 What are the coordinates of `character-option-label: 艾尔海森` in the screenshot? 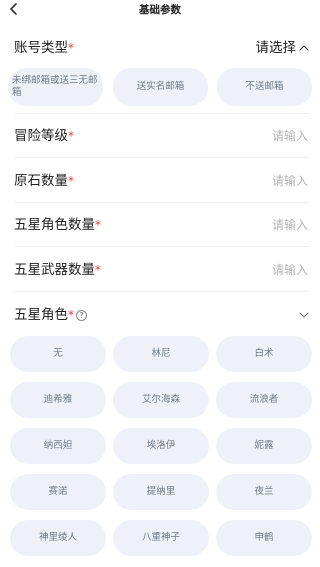 It's located at (160, 399).